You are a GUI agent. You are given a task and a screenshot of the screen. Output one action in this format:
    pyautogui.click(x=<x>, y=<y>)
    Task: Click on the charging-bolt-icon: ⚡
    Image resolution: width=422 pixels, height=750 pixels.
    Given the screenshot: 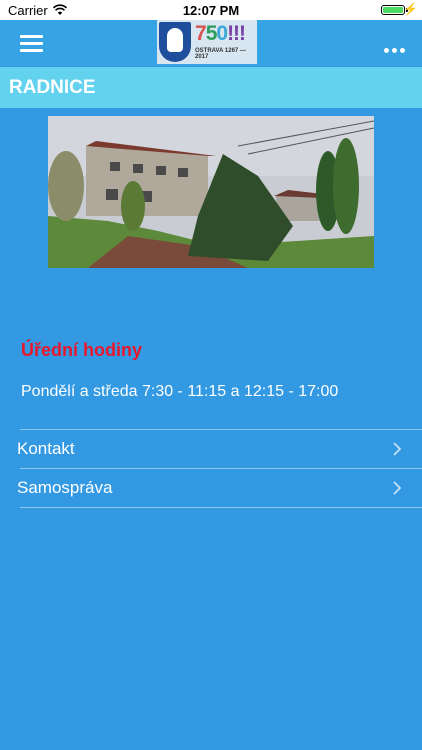 What is the action you would take?
    pyautogui.click(x=410, y=9)
    